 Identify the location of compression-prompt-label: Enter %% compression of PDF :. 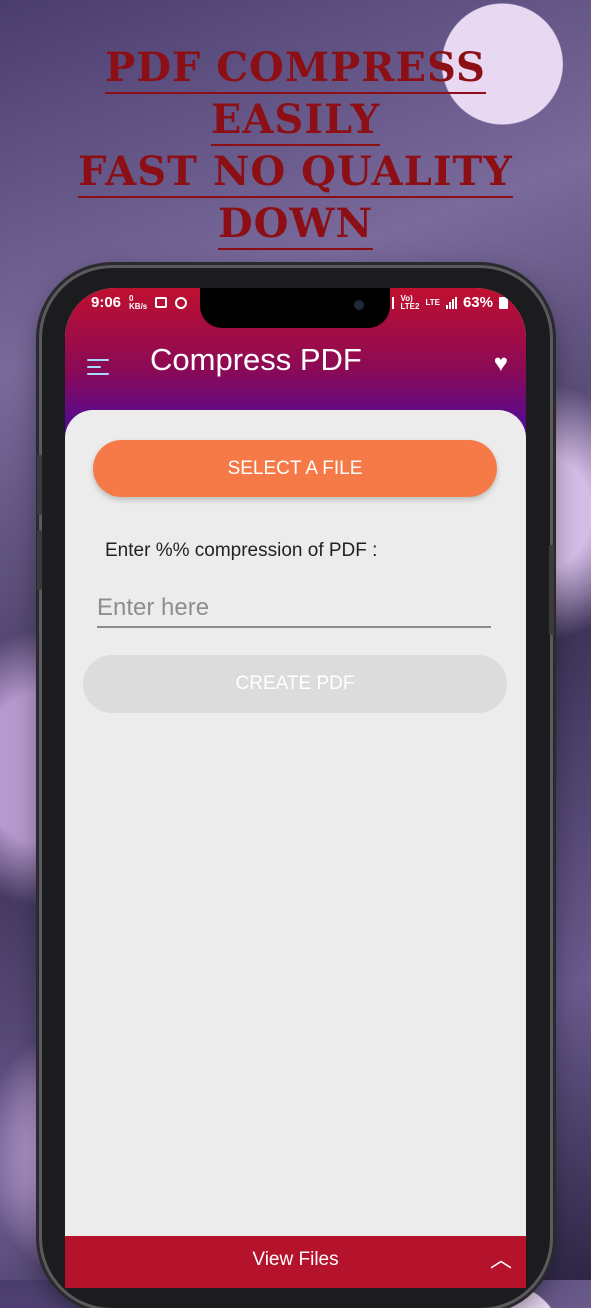
(241, 550).